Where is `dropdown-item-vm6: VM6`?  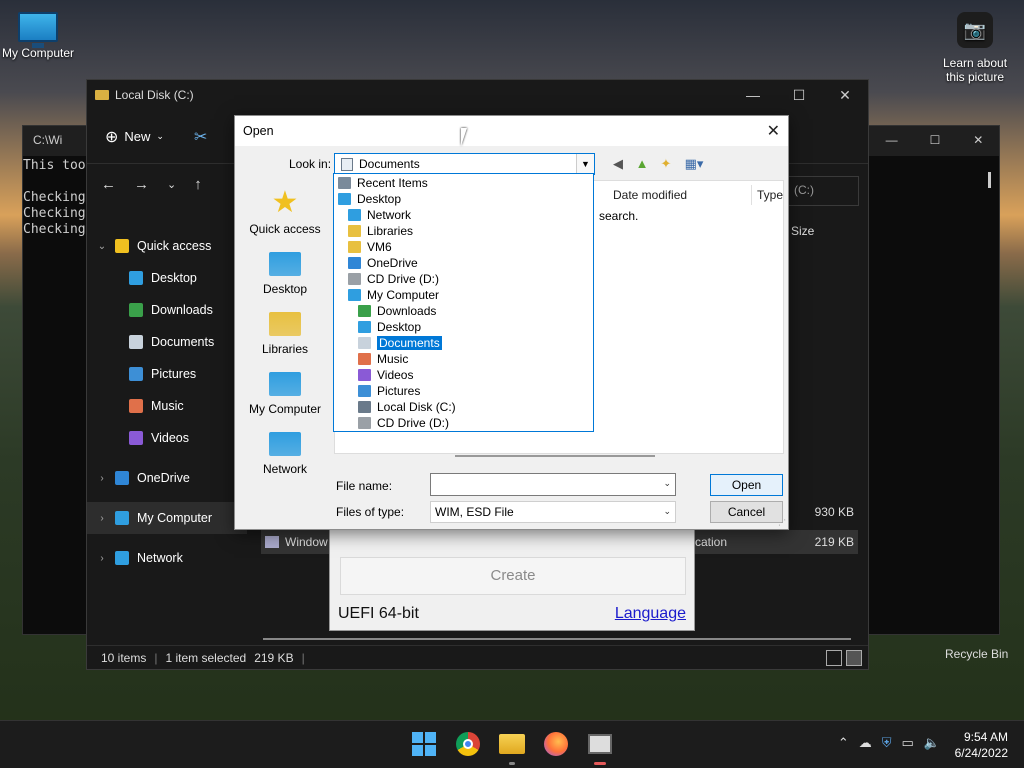 dropdown-item-vm6: VM6 is located at coordinates (370, 247).